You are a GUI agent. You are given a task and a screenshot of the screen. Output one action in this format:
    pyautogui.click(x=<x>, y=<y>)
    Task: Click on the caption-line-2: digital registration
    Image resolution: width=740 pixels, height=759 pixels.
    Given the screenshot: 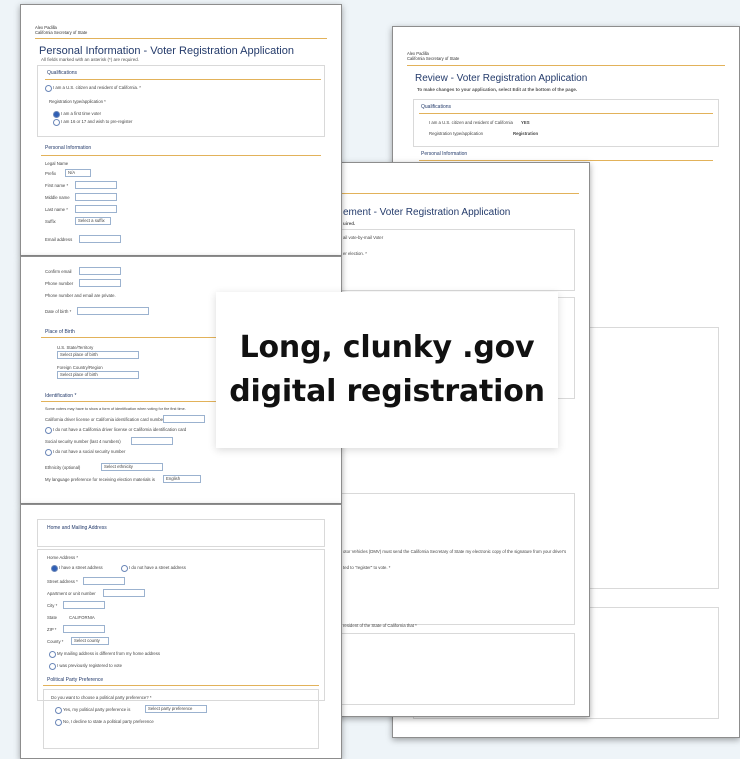 What is the action you would take?
    pyautogui.click(x=387, y=391)
    